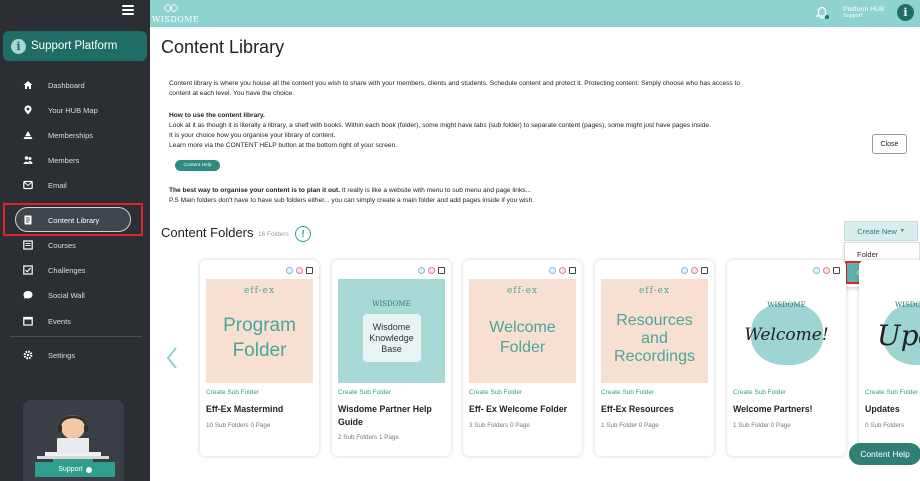 This screenshot has height=481, width=920. I want to click on sidebar-item-label: Your HUB Map, so click(73, 110).